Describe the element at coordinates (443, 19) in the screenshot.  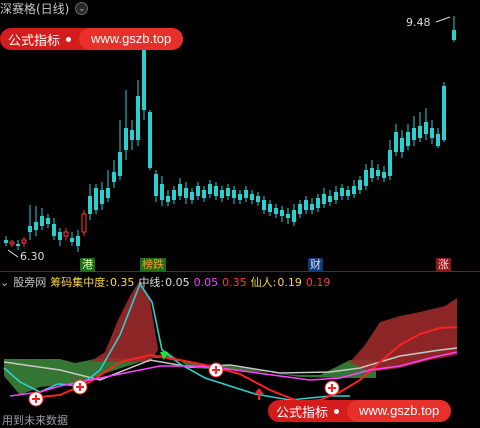
I see `high-pointer` at that location.